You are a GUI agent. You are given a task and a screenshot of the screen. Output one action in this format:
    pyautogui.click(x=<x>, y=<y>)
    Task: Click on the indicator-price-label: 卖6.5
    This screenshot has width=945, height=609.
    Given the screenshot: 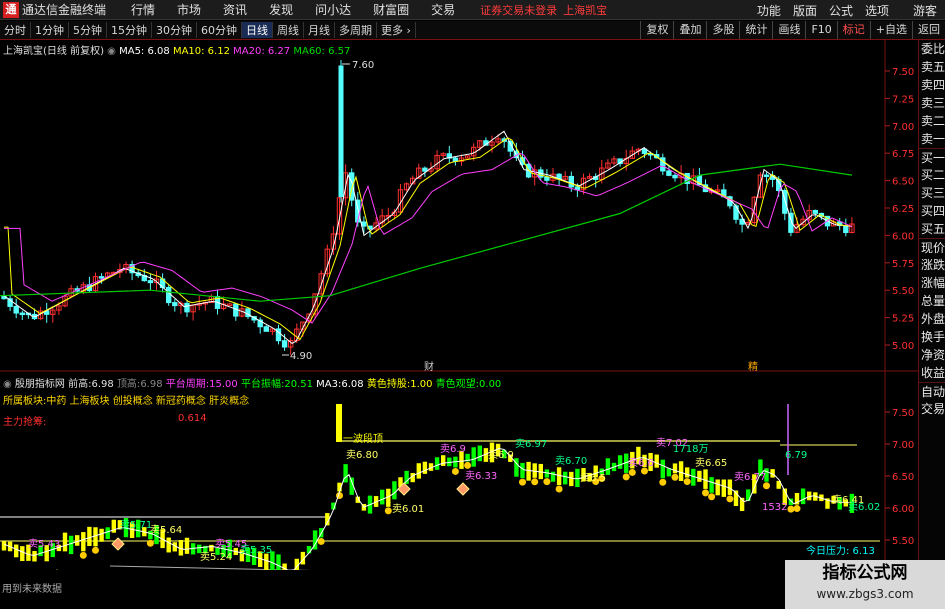 What is the action you would take?
    pyautogui.click(x=593, y=478)
    